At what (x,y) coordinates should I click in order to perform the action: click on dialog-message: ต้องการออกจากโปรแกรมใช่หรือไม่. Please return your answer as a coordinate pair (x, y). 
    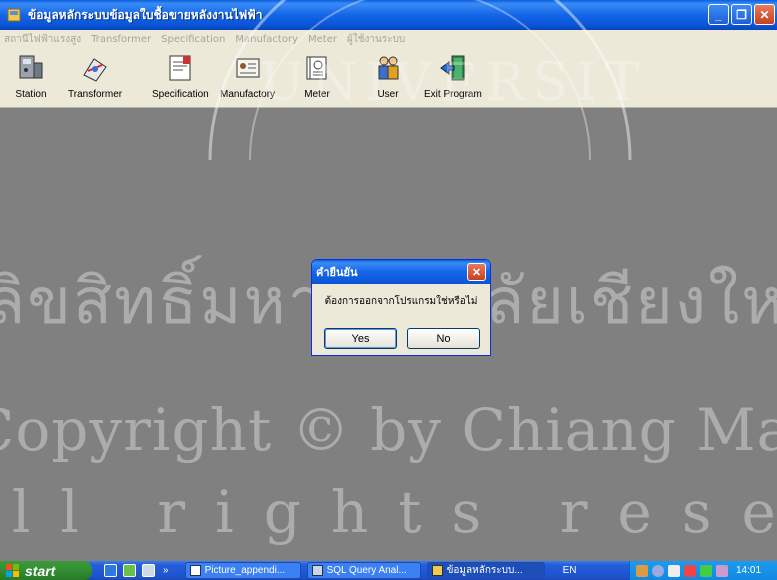
    Looking at the image, I should click on (401, 301).